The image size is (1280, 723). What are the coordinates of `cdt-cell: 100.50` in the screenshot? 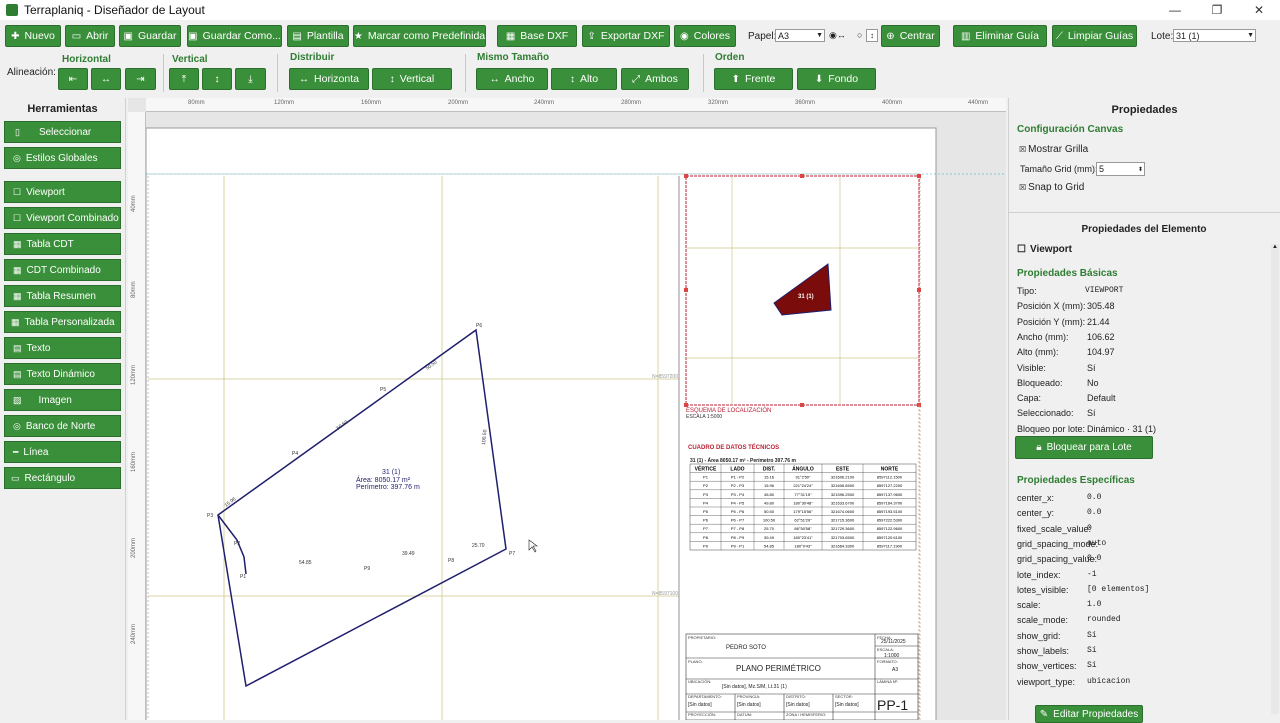 It's located at (769, 520).